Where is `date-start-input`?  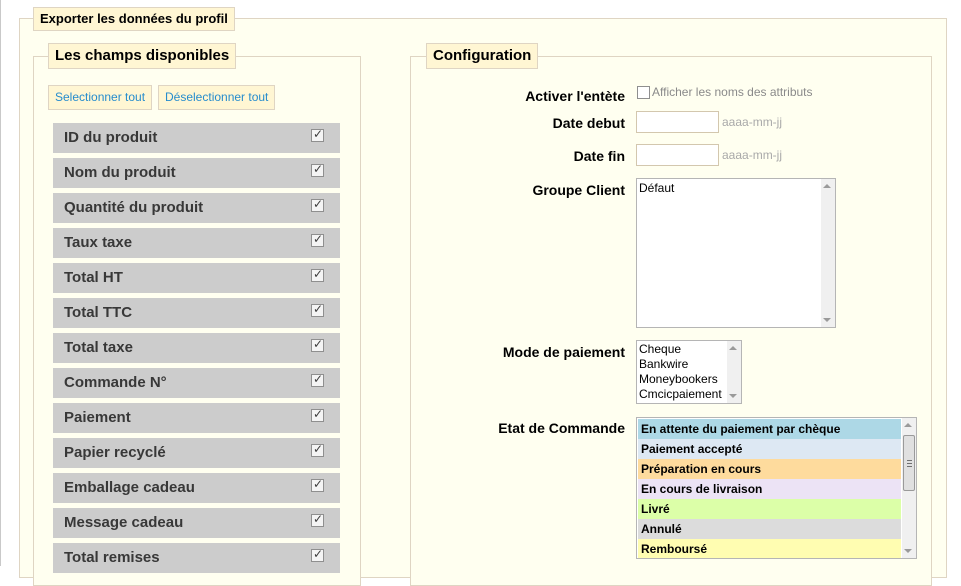
date-start-input is located at coordinates (677, 122).